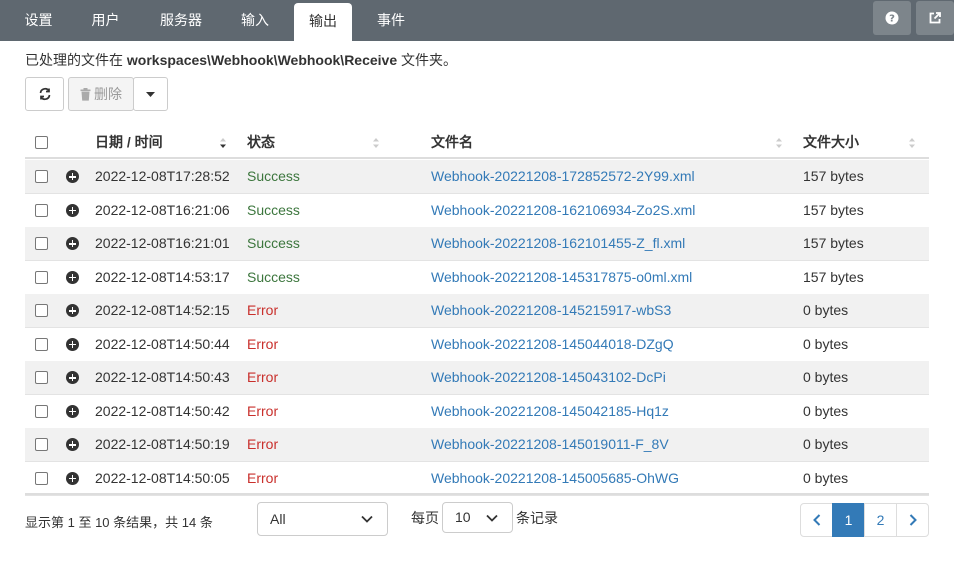  What do you see at coordinates (558, 244) in the screenshot?
I see `row-filename-link: Webhook-20221208-162101455-Z_fl.xml` at bounding box center [558, 244].